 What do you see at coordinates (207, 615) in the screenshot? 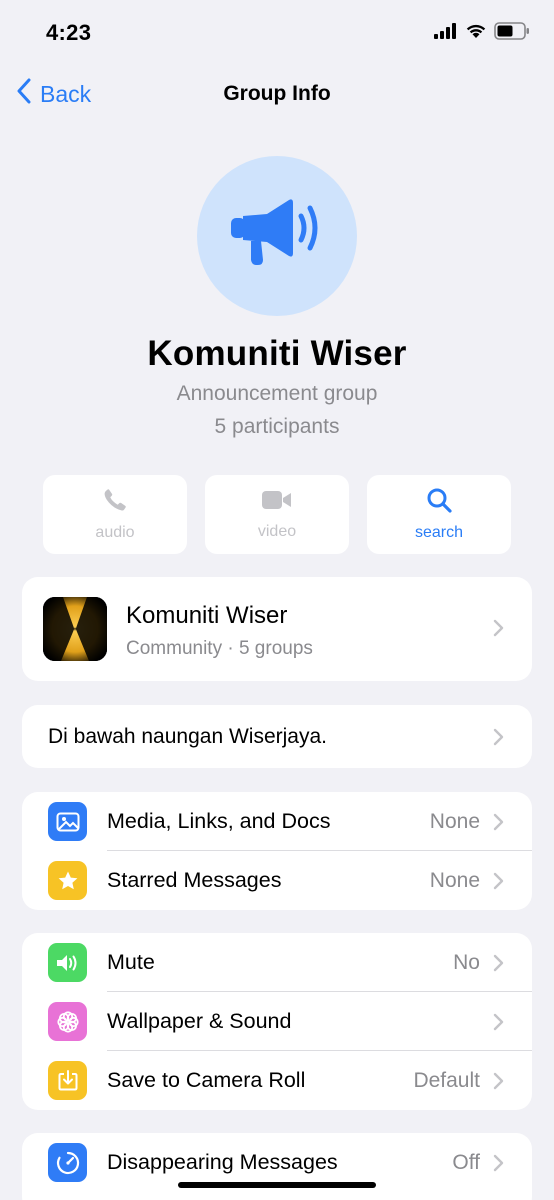
I see `community-name: Komuniti Wiser` at bounding box center [207, 615].